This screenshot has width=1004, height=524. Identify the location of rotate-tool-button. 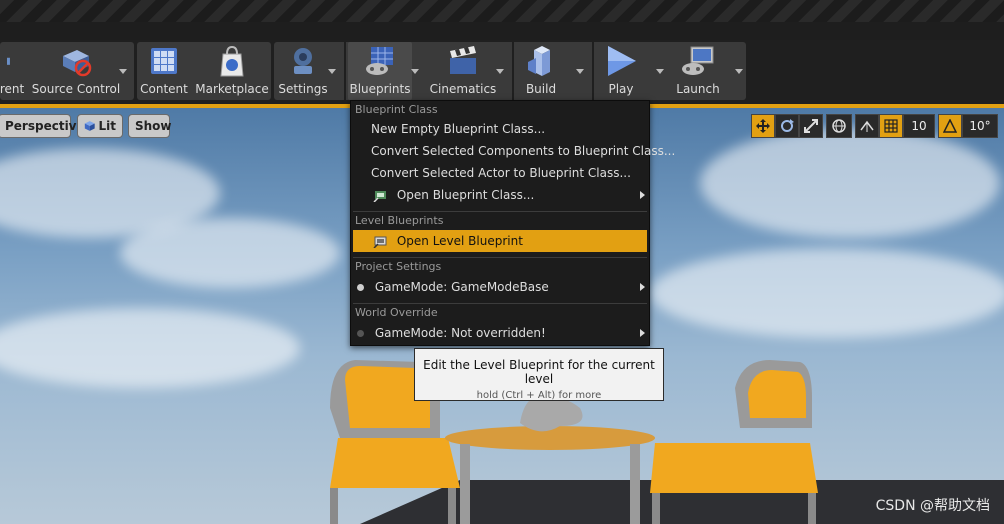
(787, 126).